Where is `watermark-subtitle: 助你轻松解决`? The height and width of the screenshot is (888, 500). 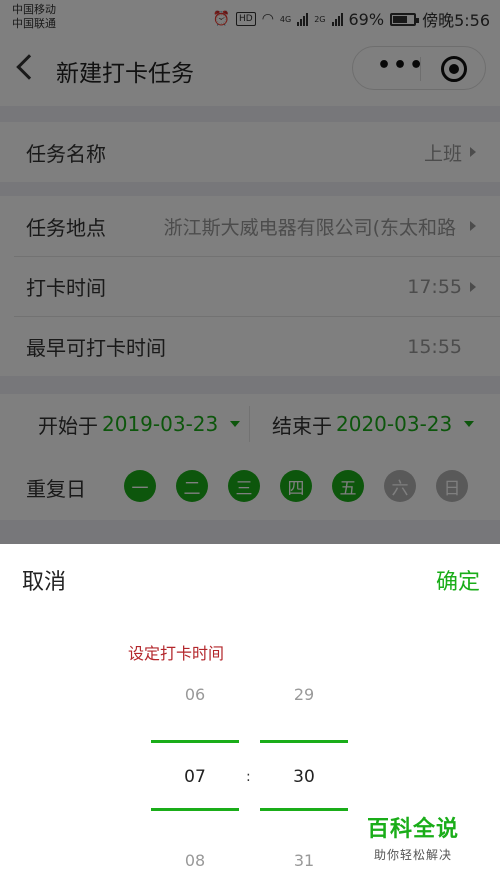
watermark-subtitle: 助你轻松解决 is located at coordinates (412, 855).